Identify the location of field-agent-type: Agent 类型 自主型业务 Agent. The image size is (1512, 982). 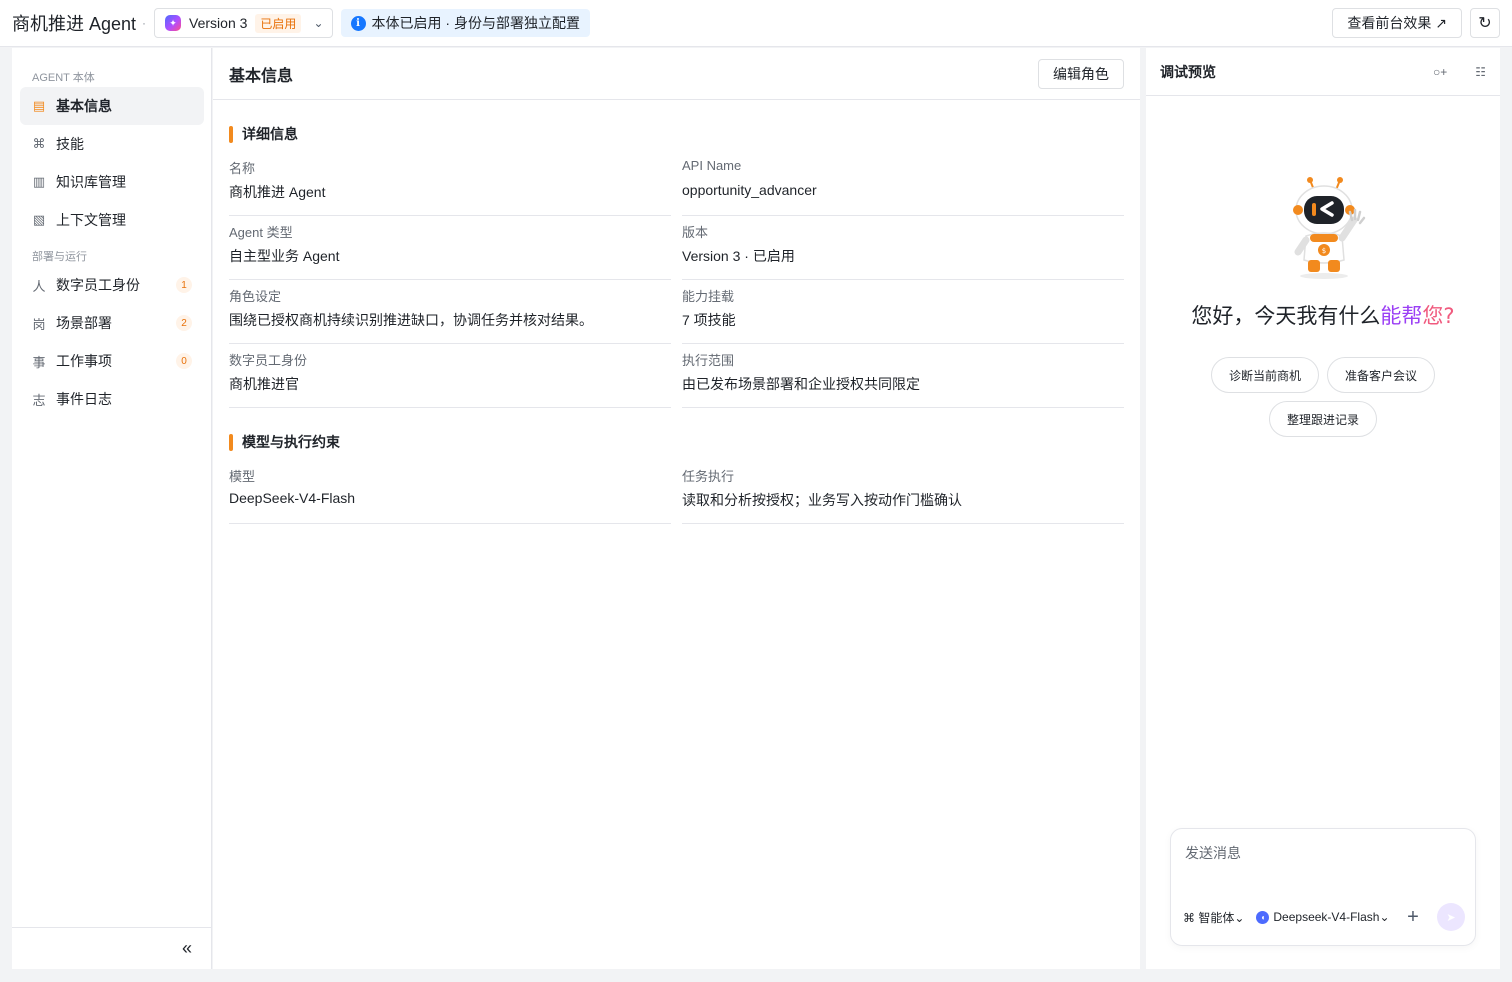
(450, 248).